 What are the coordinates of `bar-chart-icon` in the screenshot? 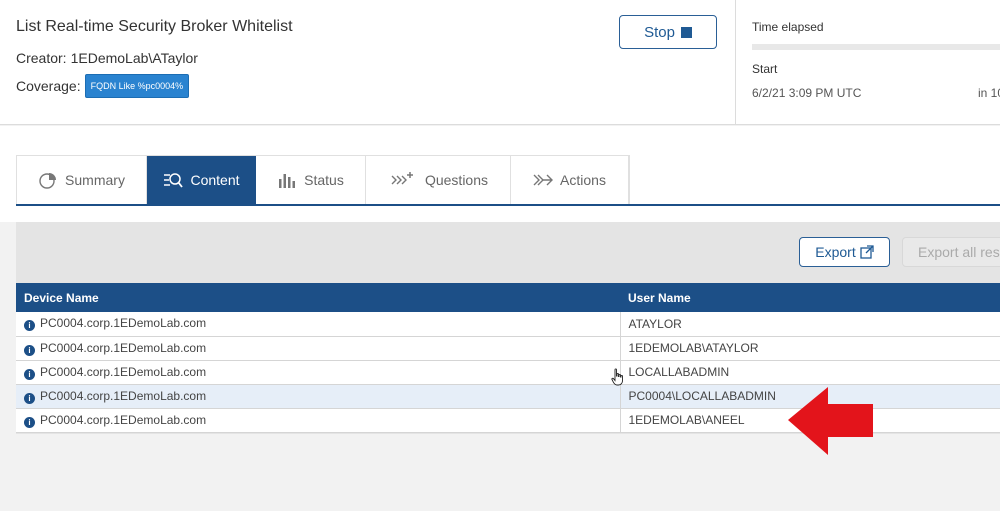 It's located at (287, 181).